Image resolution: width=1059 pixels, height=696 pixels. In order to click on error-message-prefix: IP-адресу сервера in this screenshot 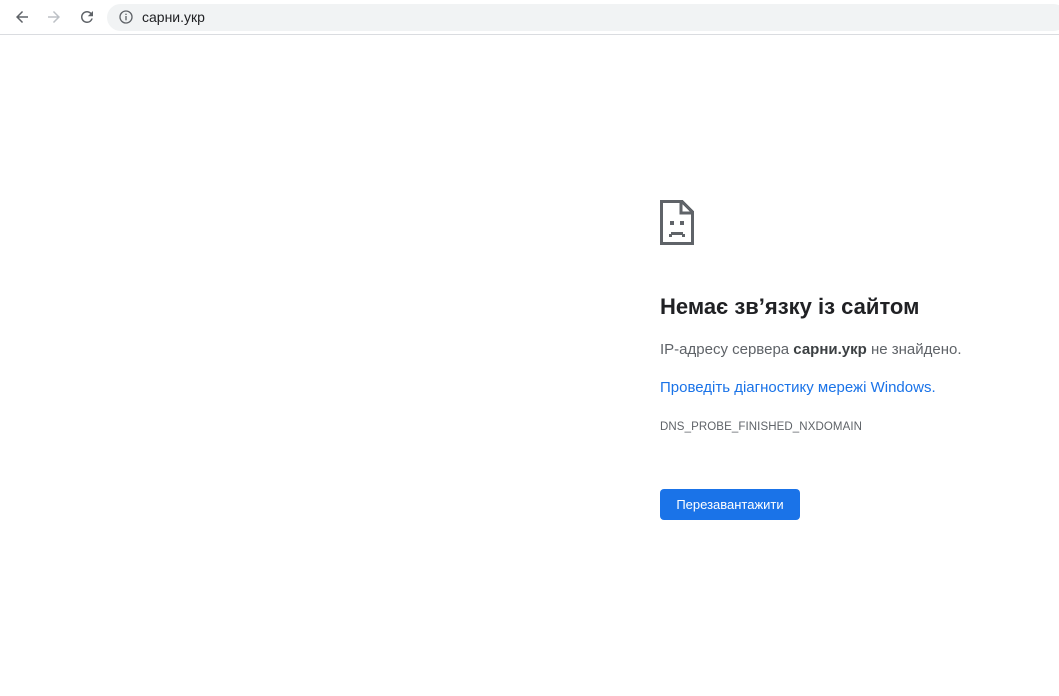, I will do `click(727, 349)`.